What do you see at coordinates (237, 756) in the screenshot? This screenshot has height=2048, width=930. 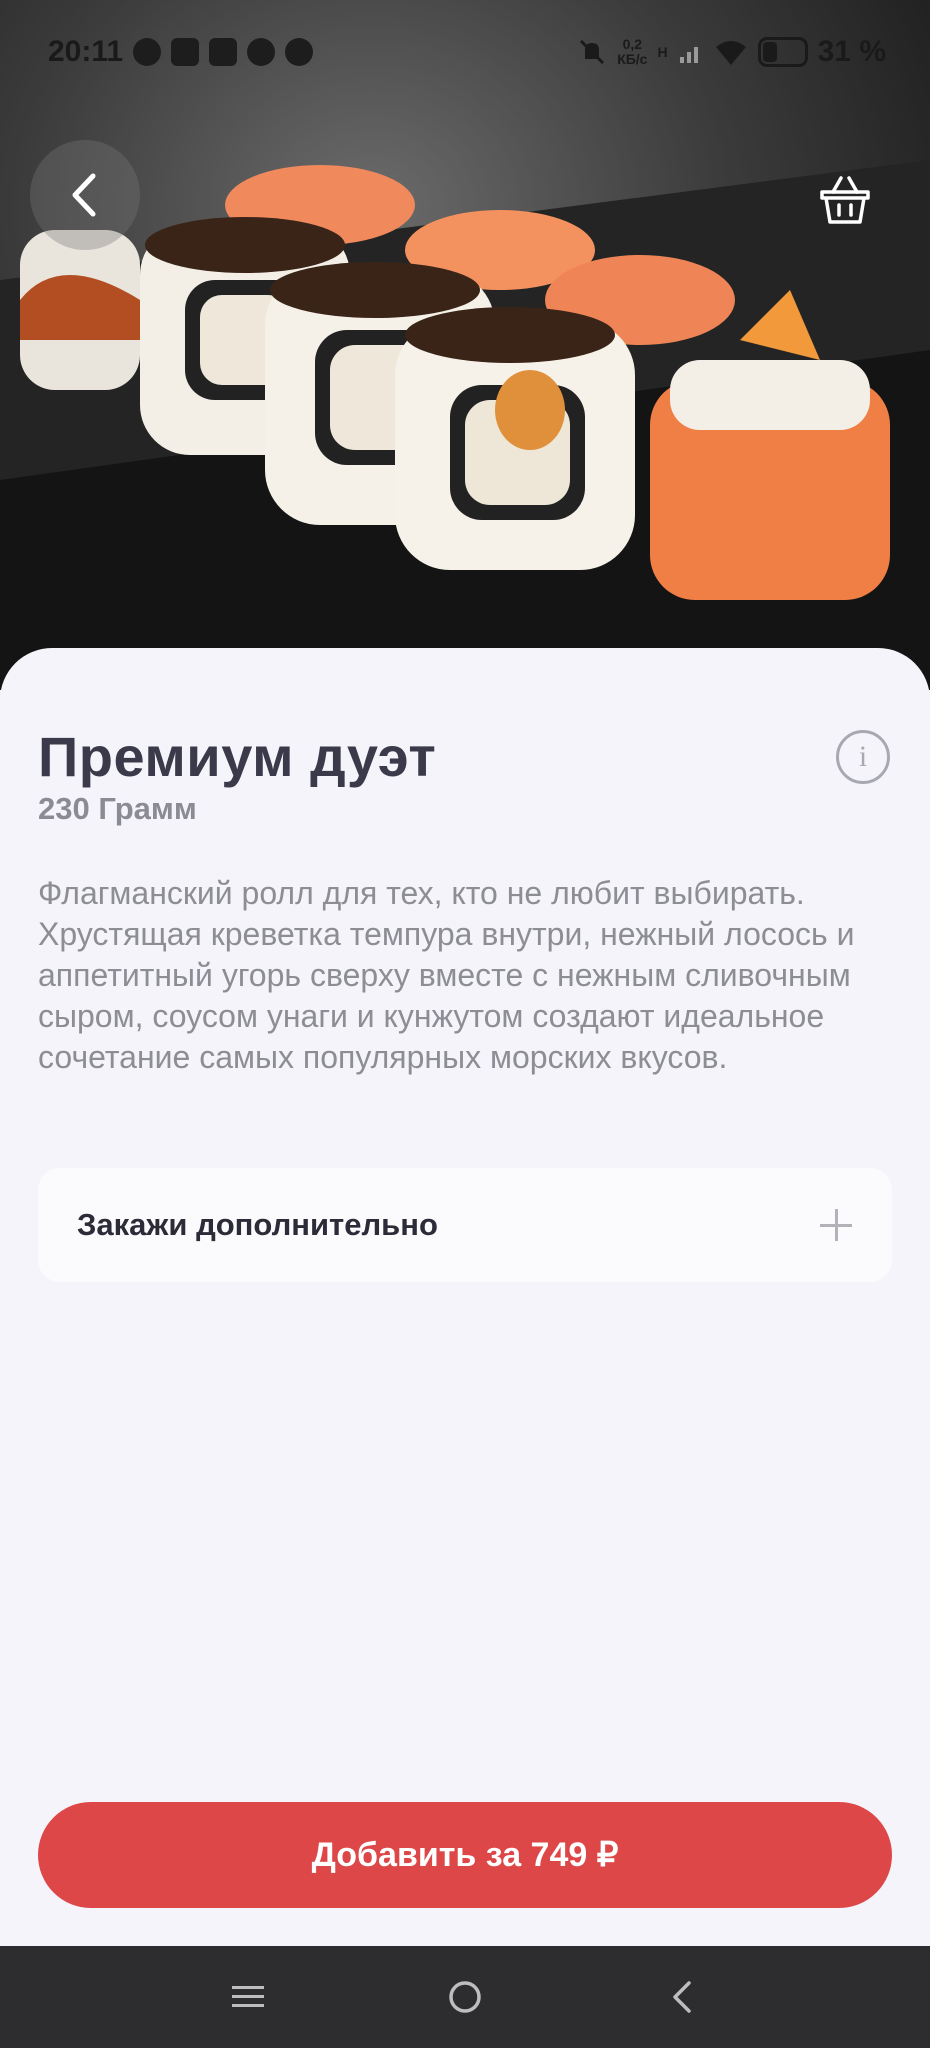 I see `product-title: Премиум дуэт` at bounding box center [237, 756].